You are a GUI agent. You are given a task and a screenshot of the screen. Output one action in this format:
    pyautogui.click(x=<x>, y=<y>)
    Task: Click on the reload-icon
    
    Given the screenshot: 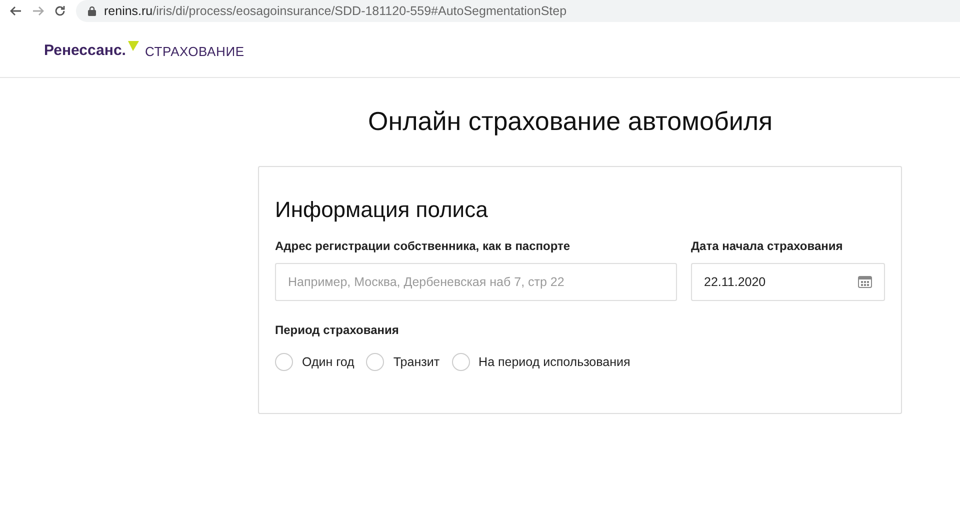 What is the action you would take?
    pyautogui.click(x=60, y=11)
    